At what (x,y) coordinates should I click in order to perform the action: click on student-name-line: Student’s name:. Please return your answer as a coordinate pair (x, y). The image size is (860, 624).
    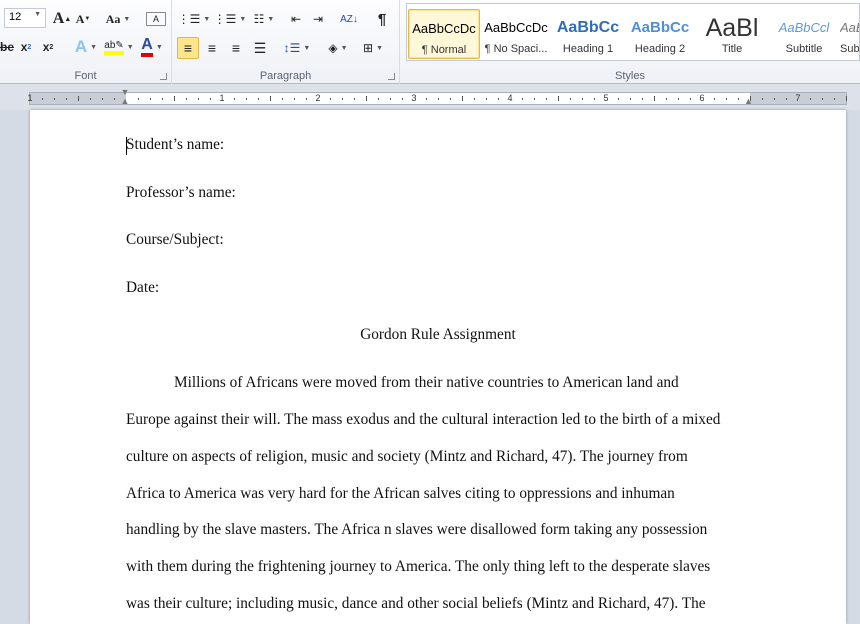
    Looking at the image, I should click on (175, 144).